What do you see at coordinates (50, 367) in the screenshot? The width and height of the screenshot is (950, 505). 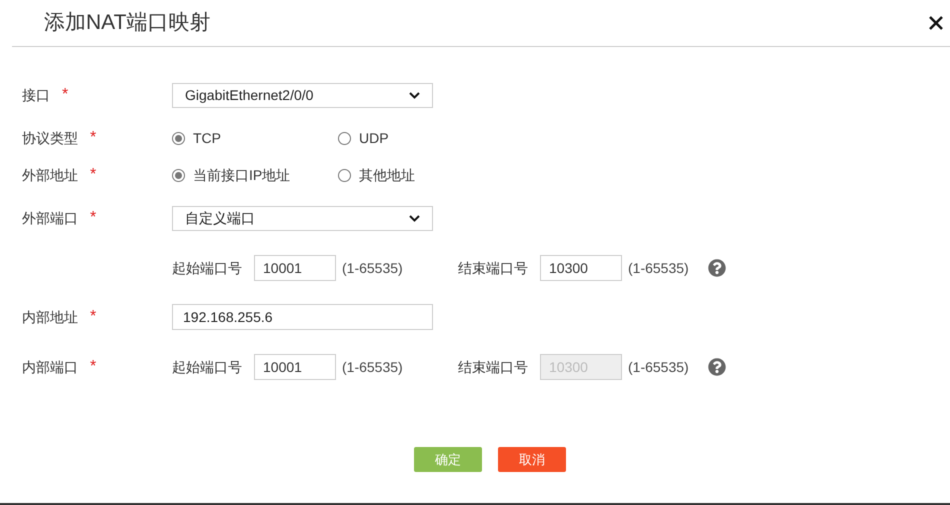 I see `field-label: 内部端口` at bounding box center [50, 367].